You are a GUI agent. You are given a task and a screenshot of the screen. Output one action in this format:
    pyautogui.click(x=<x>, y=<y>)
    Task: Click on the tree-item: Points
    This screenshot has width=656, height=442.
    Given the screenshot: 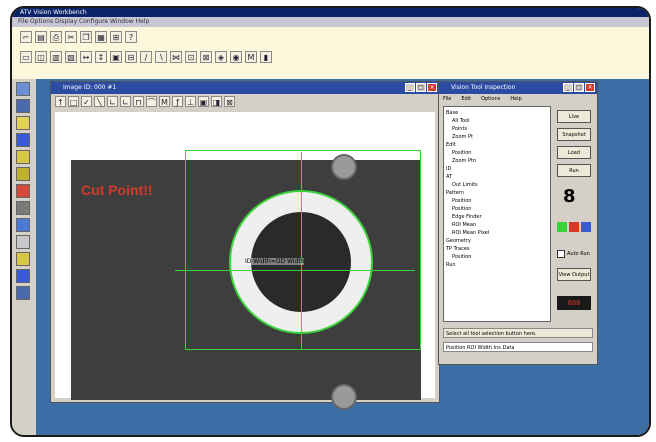 What is the action you would take?
    pyautogui.click(x=497, y=129)
    